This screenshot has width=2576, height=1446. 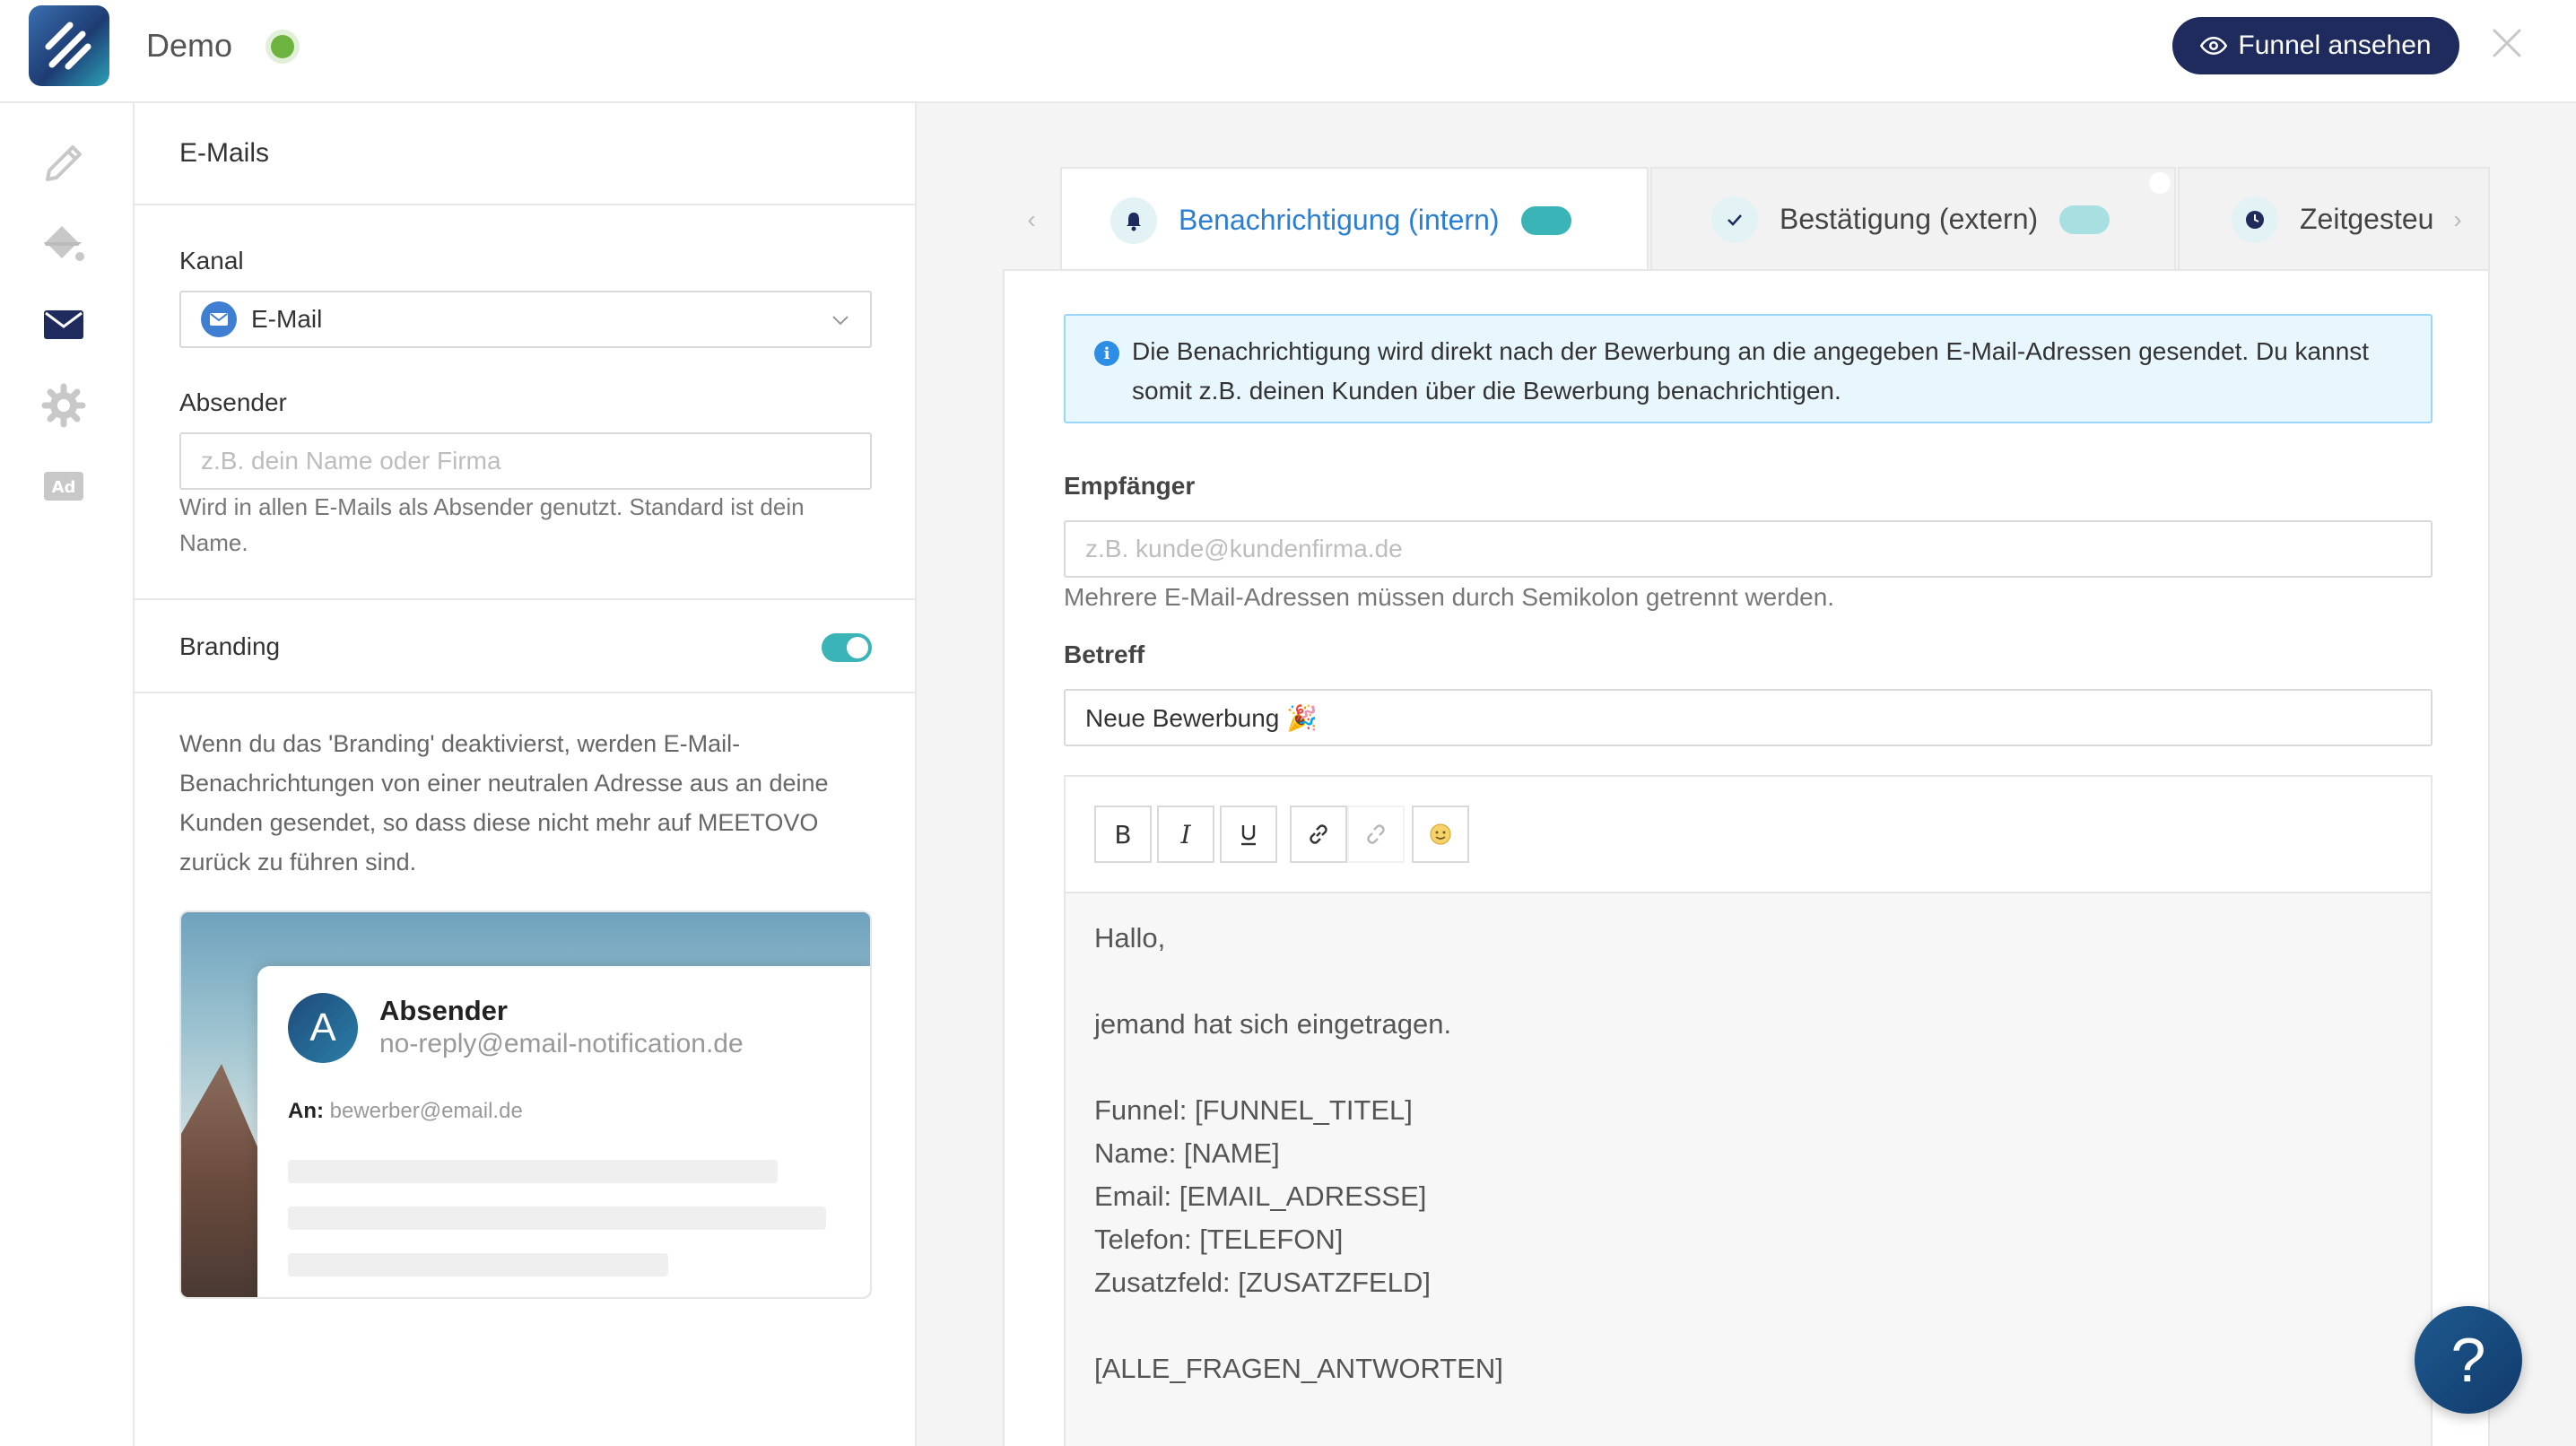 I want to click on absender-label: Absender, so click(x=233, y=402).